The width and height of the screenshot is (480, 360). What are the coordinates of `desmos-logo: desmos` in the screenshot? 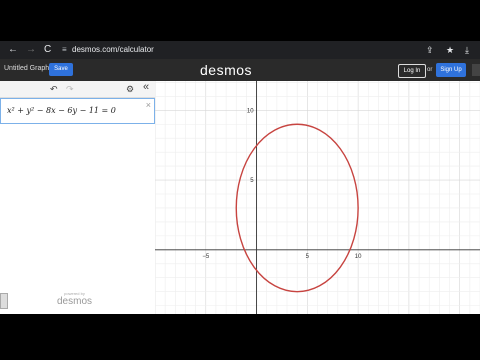 It's located at (226, 70).